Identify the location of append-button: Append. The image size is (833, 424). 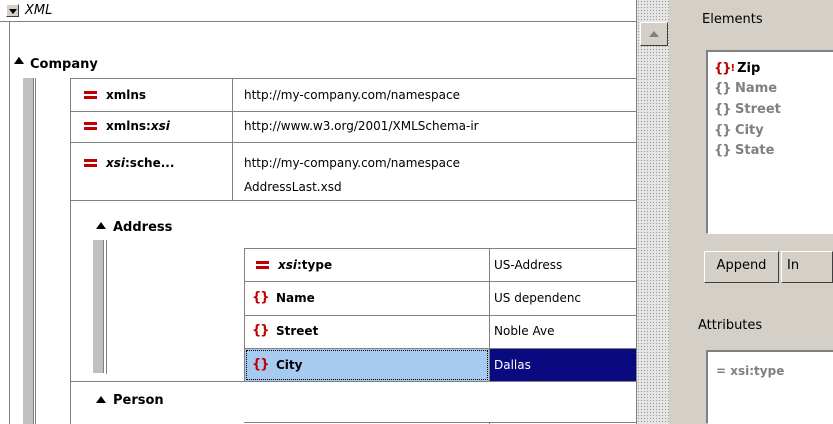
(741, 267).